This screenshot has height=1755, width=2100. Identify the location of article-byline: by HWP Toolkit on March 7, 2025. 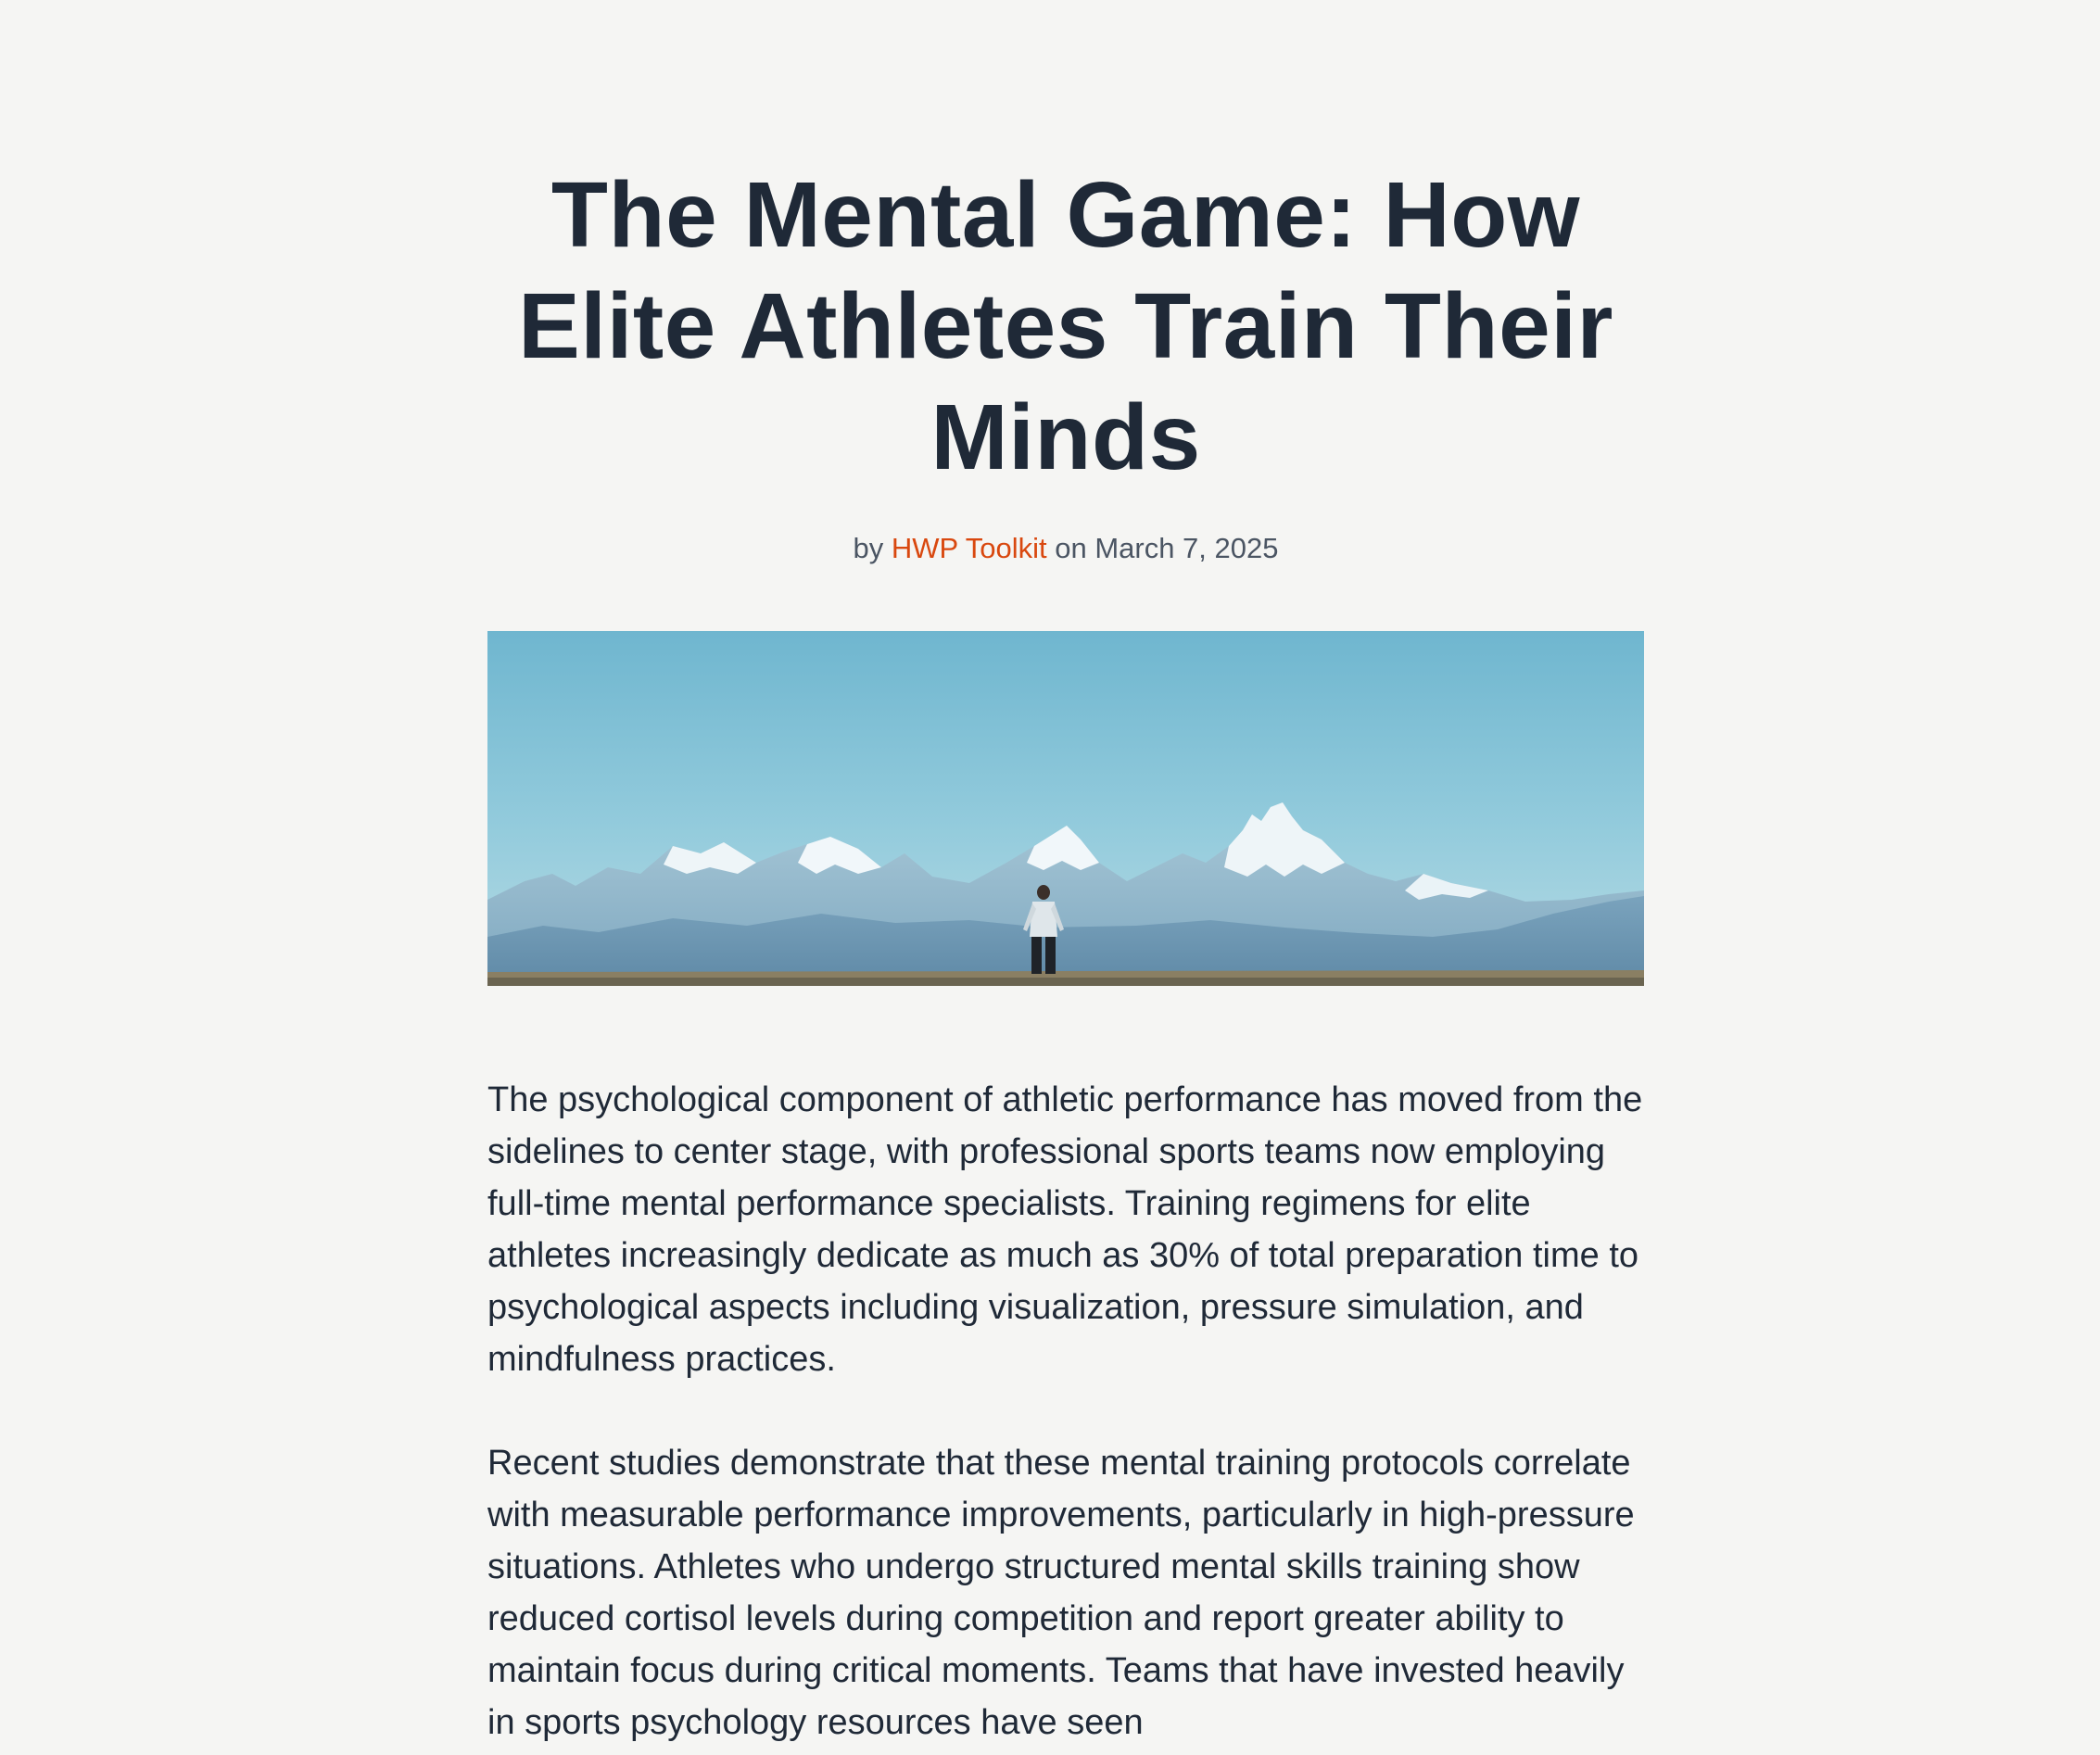
(1065, 549).